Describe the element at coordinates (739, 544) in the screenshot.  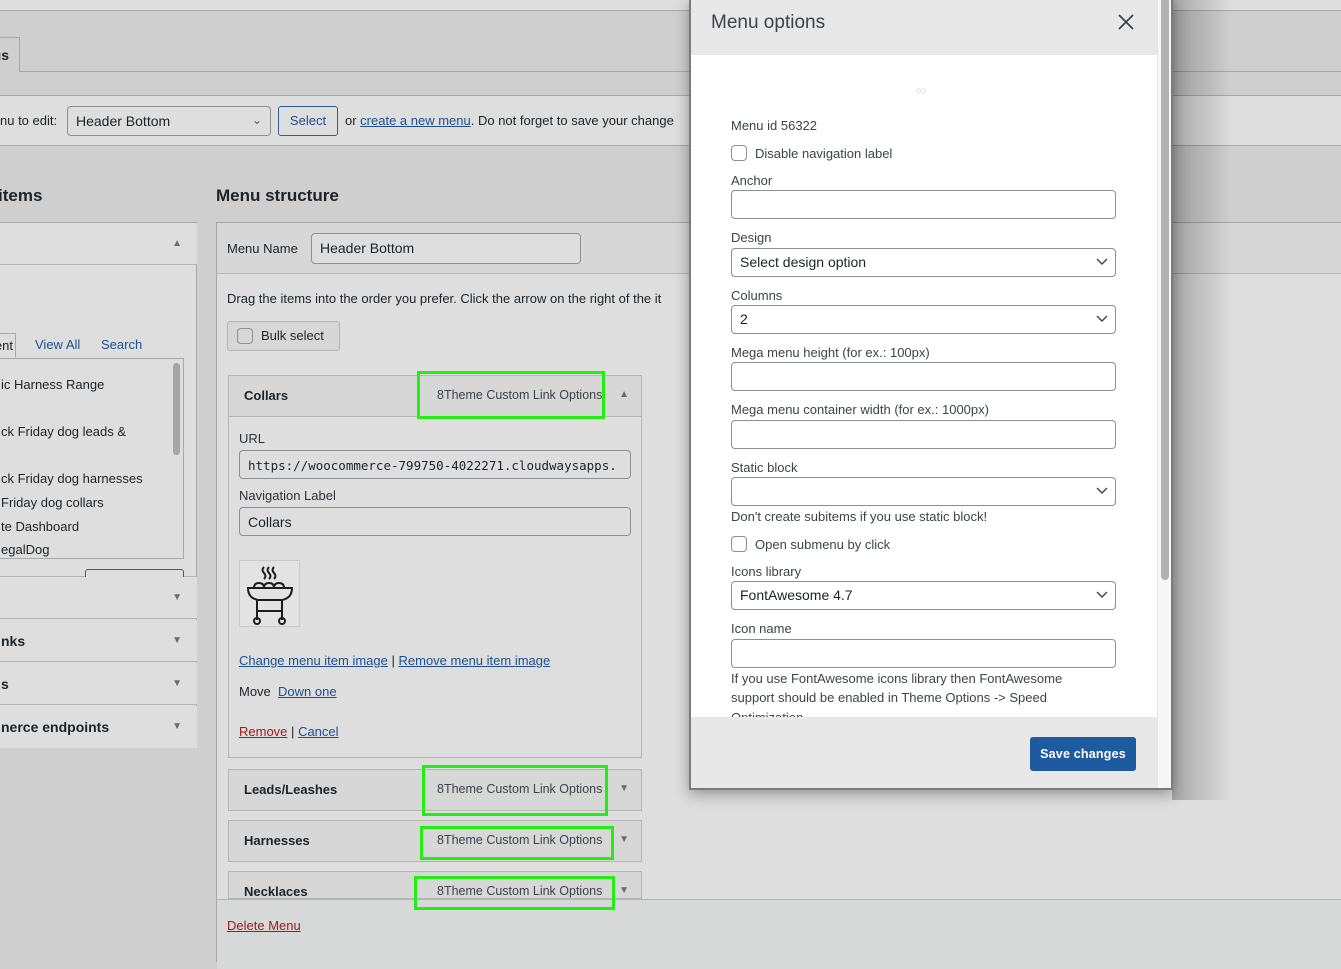
I see `open-submenu-checkbox` at that location.